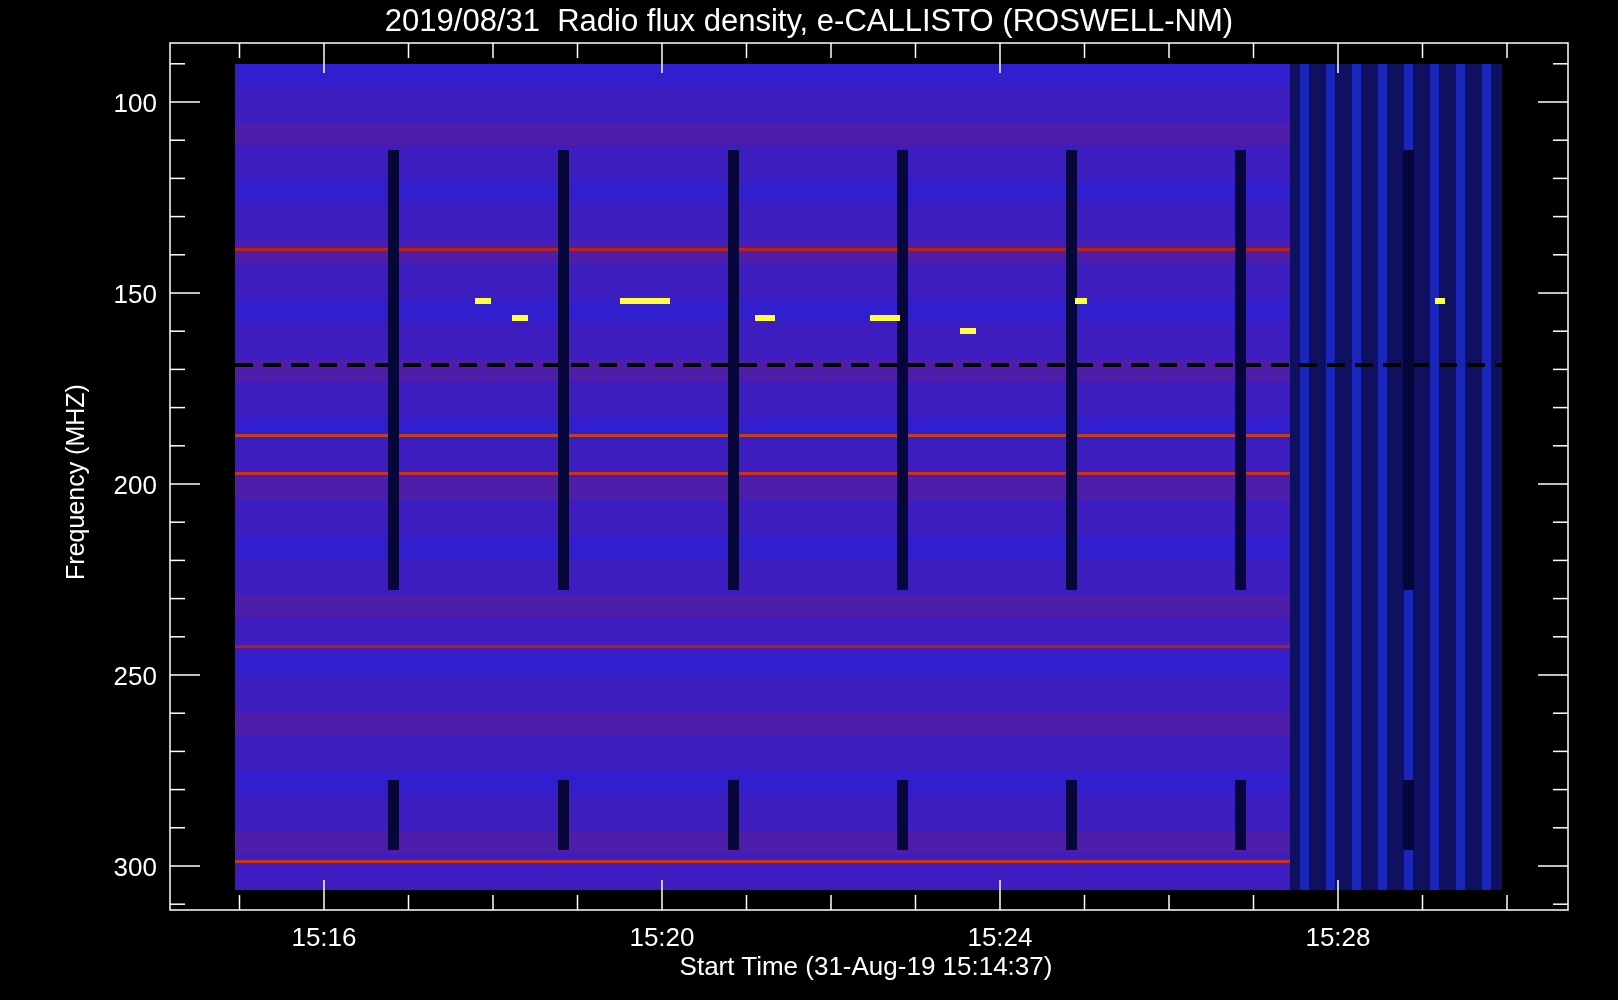 This screenshot has height=1000, width=1618. I want to click on y-tick-label: 200, so click(135, 485).